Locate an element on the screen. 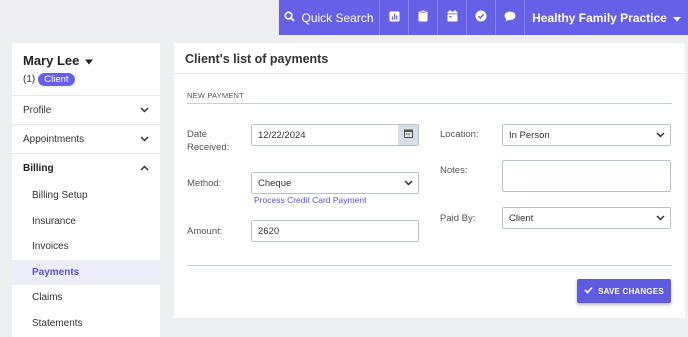  client-badge: Client is located at coordinates (56, 79).